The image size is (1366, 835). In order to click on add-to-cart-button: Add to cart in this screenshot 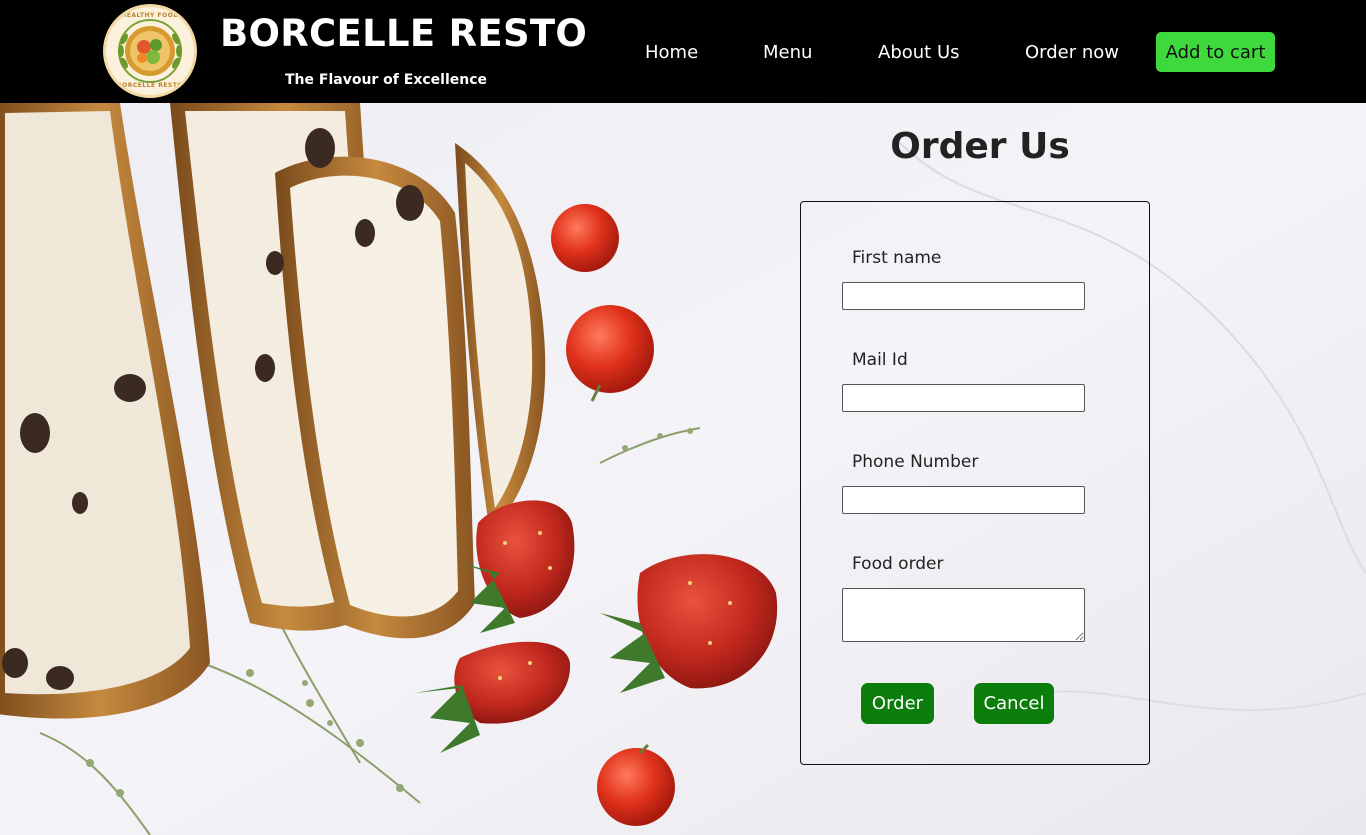, I will do `click(1215, 52)`.